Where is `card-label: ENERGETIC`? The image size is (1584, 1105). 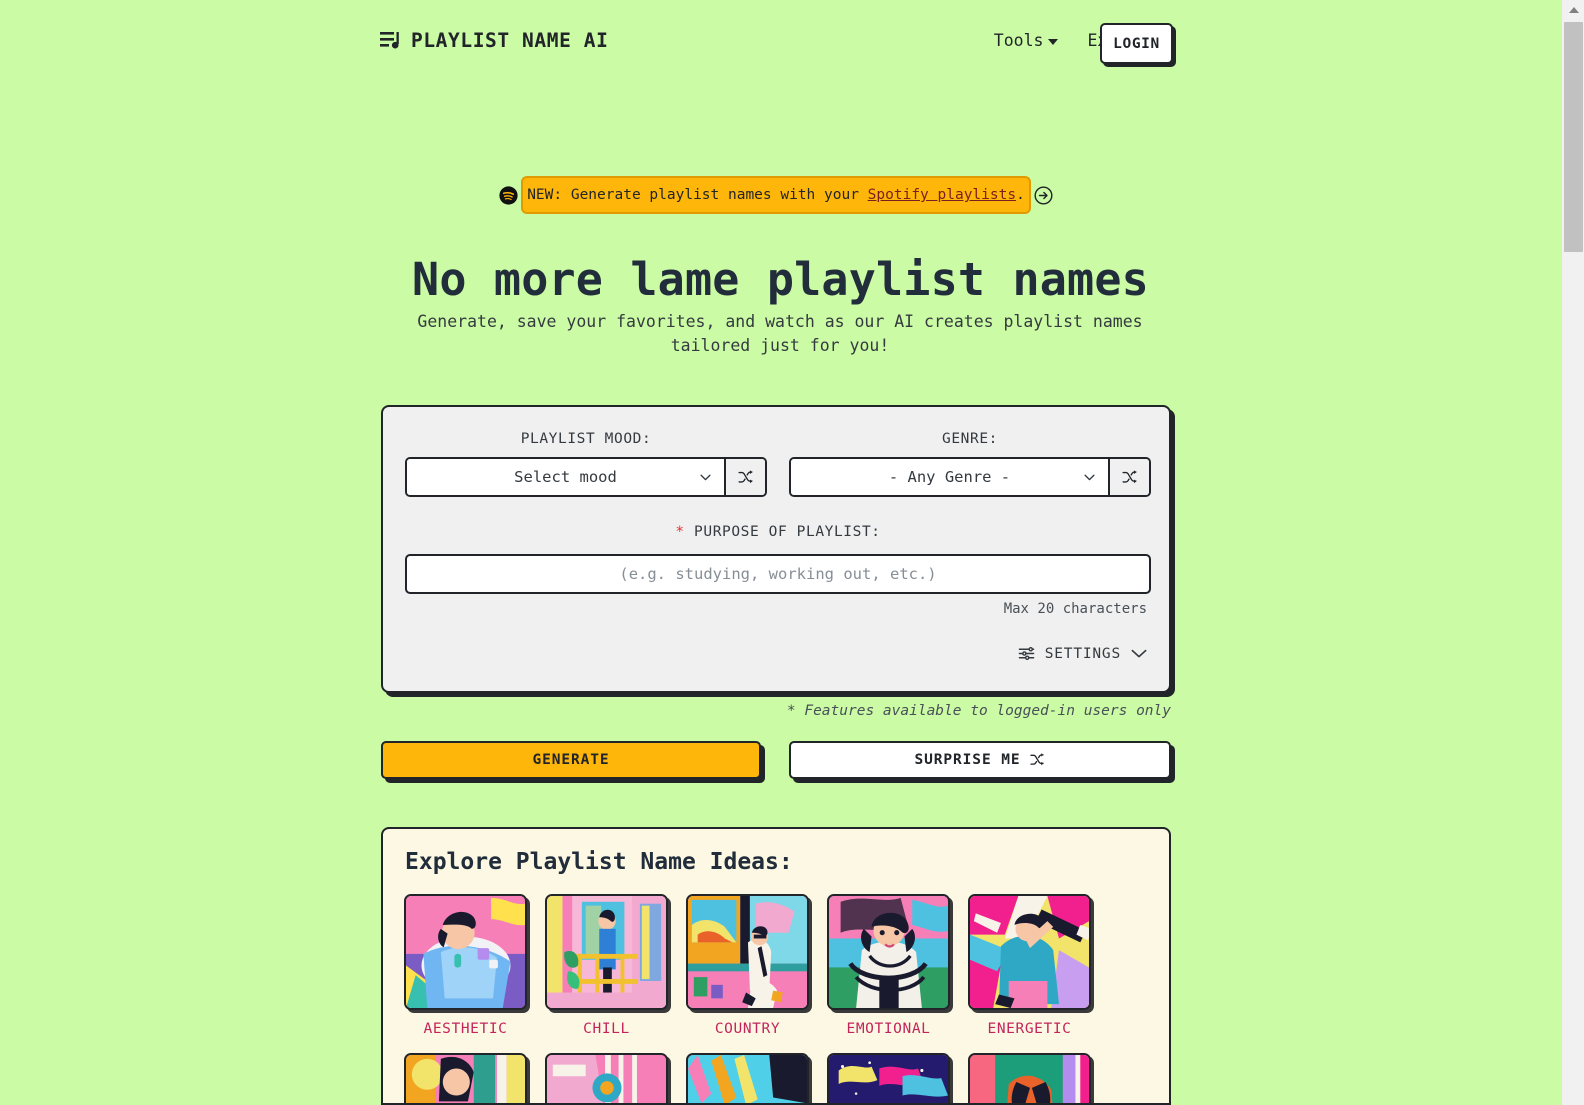 card-label: ENERGETIC is located at coordinates (1029, 1029).